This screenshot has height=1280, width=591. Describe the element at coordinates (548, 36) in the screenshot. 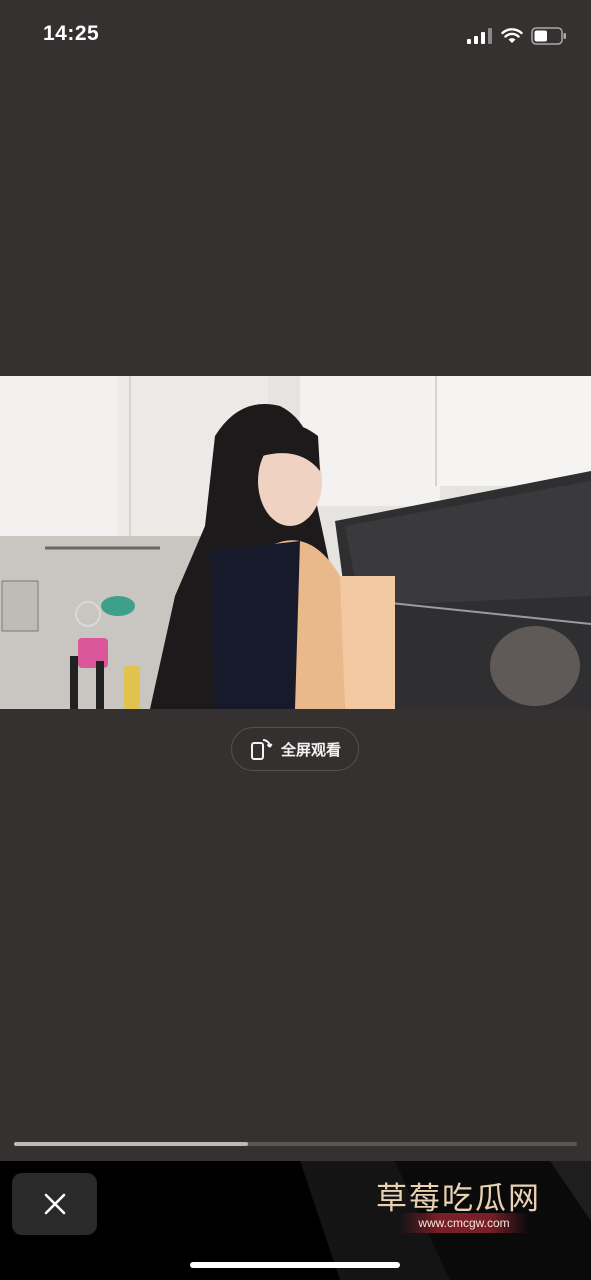

I see `battery-icon` at that location.